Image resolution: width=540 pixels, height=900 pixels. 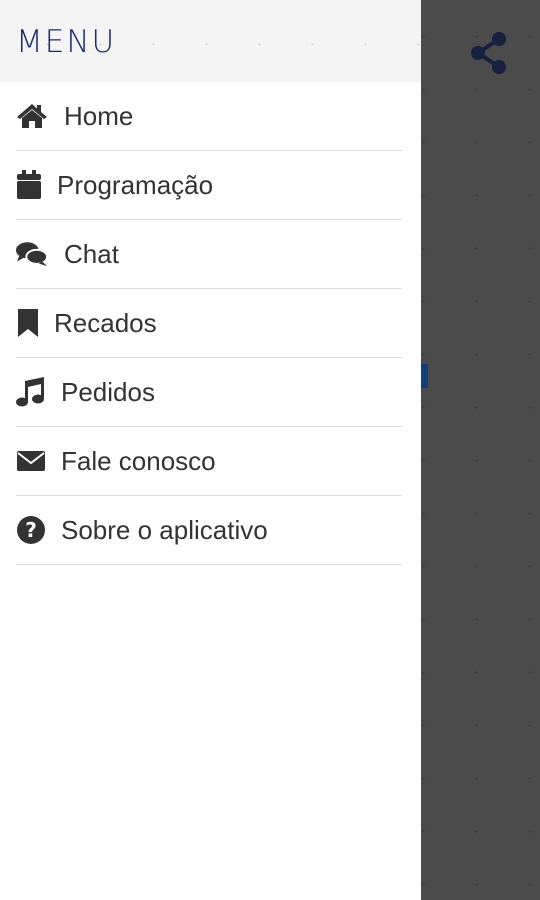 I want to click on music-icon, so click(x=32, y=392).